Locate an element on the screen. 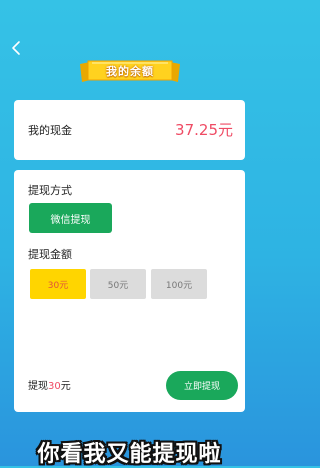 This screenshot has height=468, width=320. amount-option-50: 50元 is located at coordinates (118, 284).